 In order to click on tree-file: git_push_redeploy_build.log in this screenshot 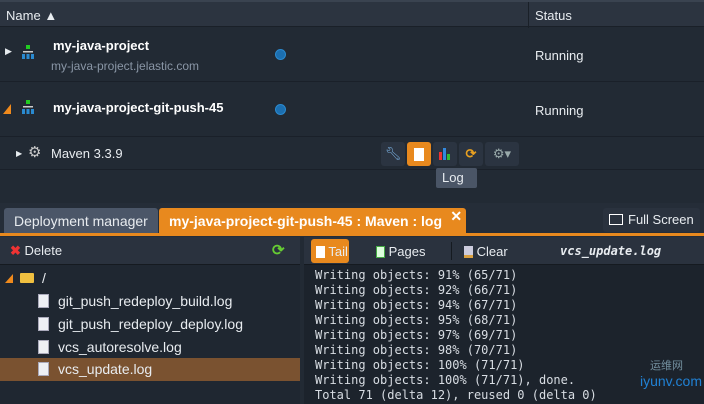, I will do `click(150, 301)`.